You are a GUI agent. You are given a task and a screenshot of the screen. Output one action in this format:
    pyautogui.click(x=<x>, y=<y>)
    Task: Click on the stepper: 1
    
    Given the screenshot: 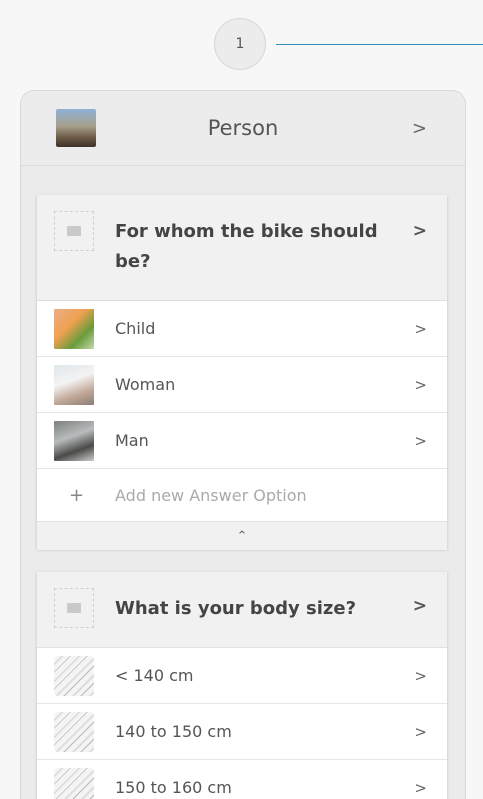 What is the action you would take?
    pyautogui.click(x=241, y=45)
    